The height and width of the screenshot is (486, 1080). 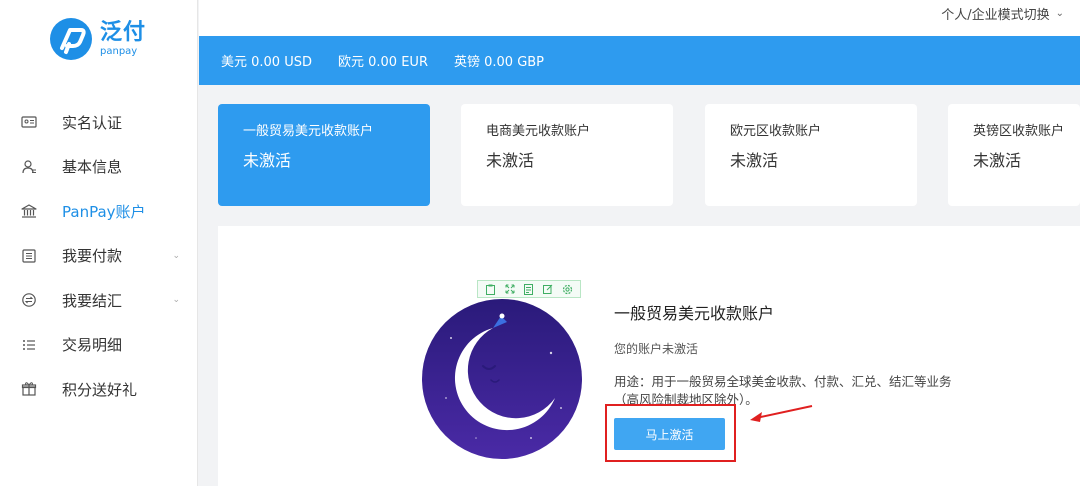 I want to click on account-card-gbp: 英镑区收款账户 未激活, so click(x=1014, y=155).